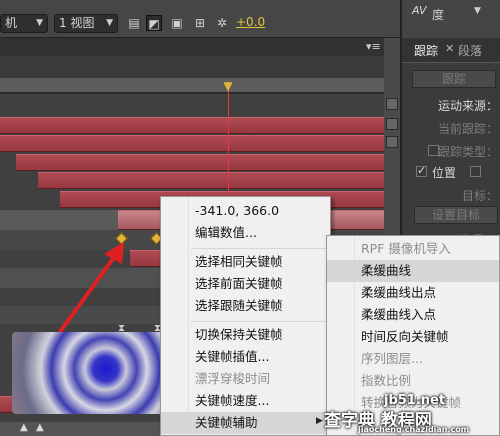  I want to click on menu-item-value-readout: -341.0, 366.0, so click(245, 211).